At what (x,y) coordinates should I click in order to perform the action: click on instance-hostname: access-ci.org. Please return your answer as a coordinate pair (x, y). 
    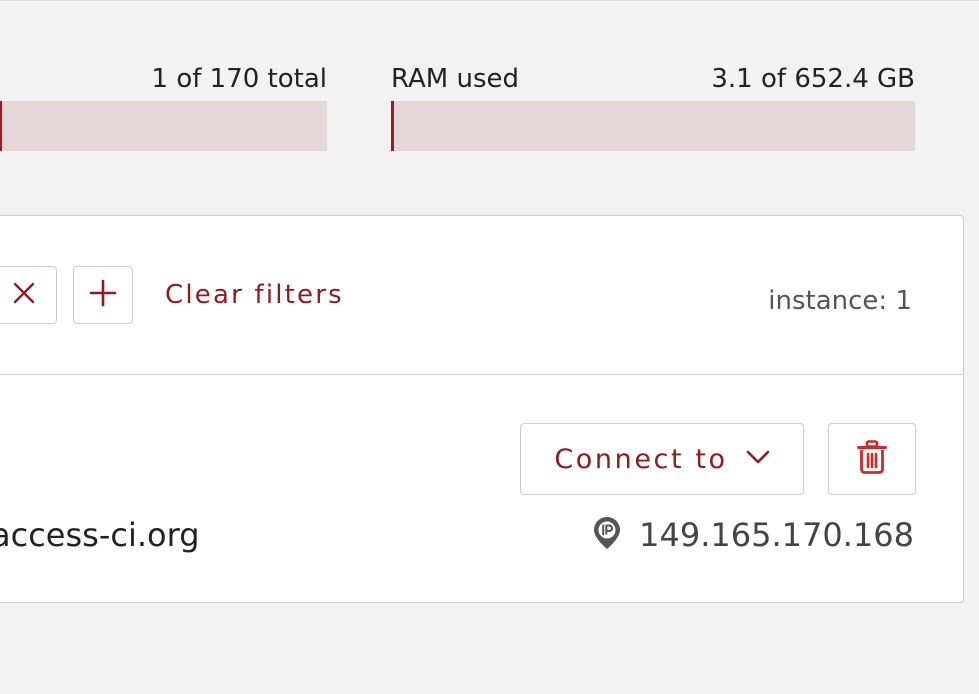
    Looking at the image, I should click on (100, 535).